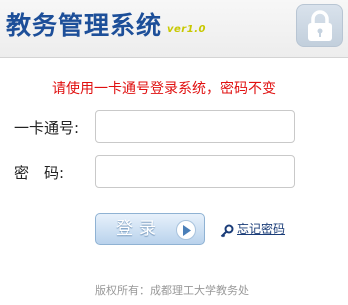  I want to click on card-number-input, so click(195, 126).